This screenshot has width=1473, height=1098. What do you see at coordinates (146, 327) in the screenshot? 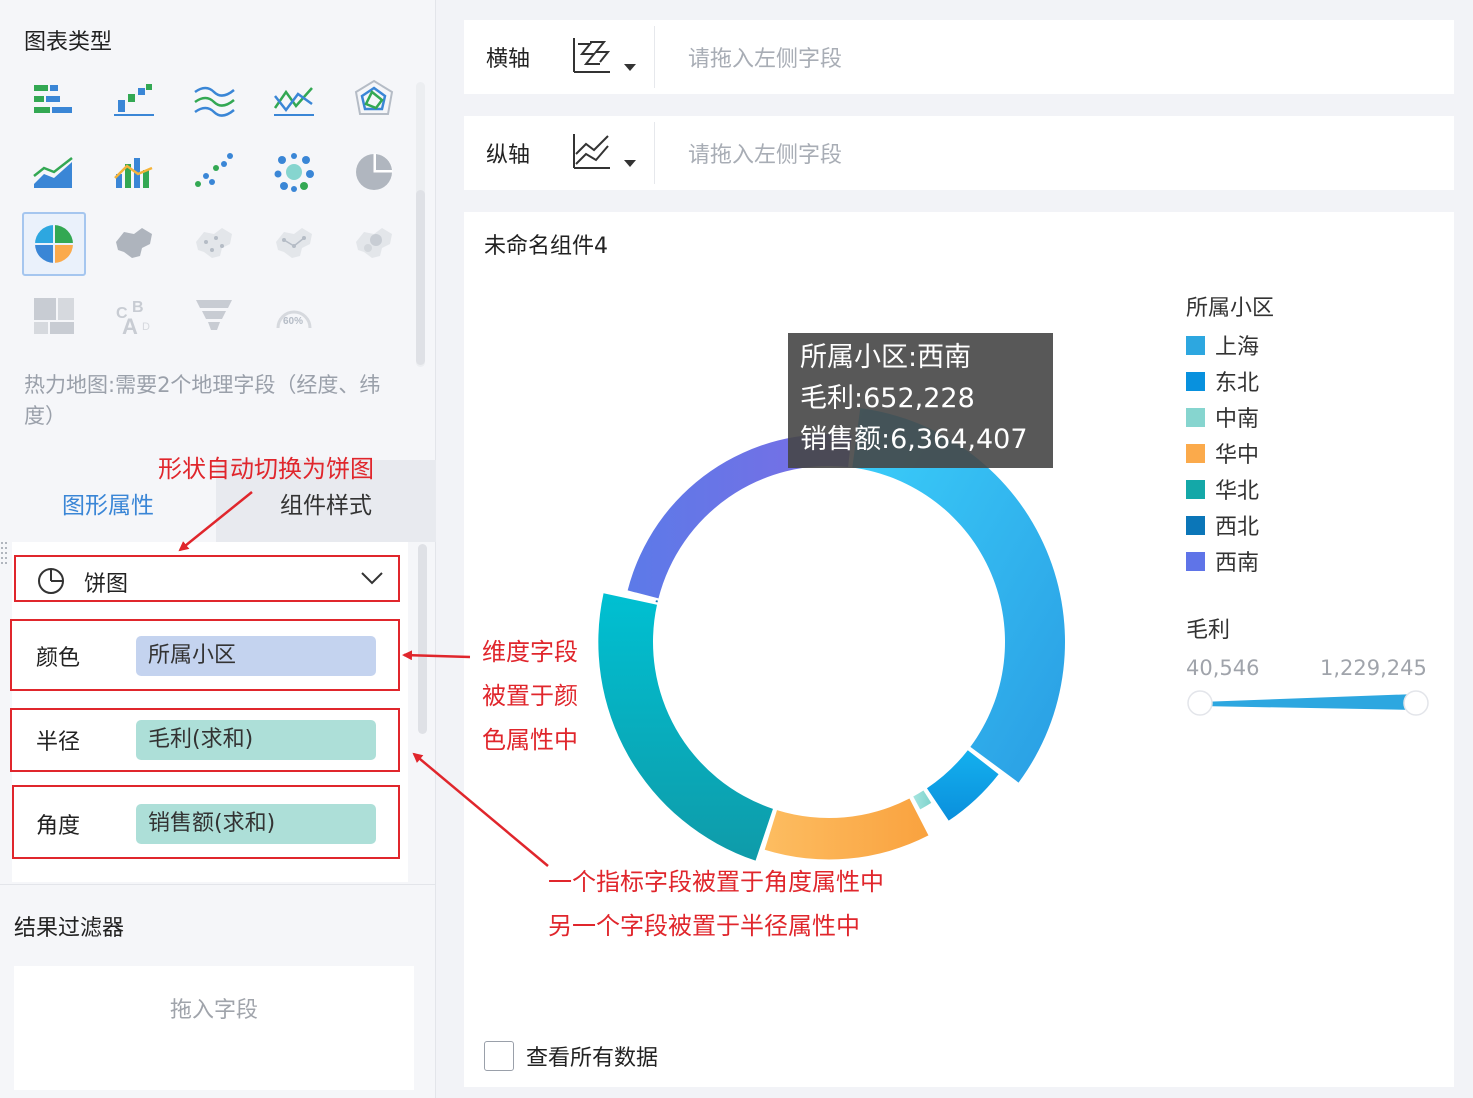
I see `svg-text: D` at bounding box center [146, 327].